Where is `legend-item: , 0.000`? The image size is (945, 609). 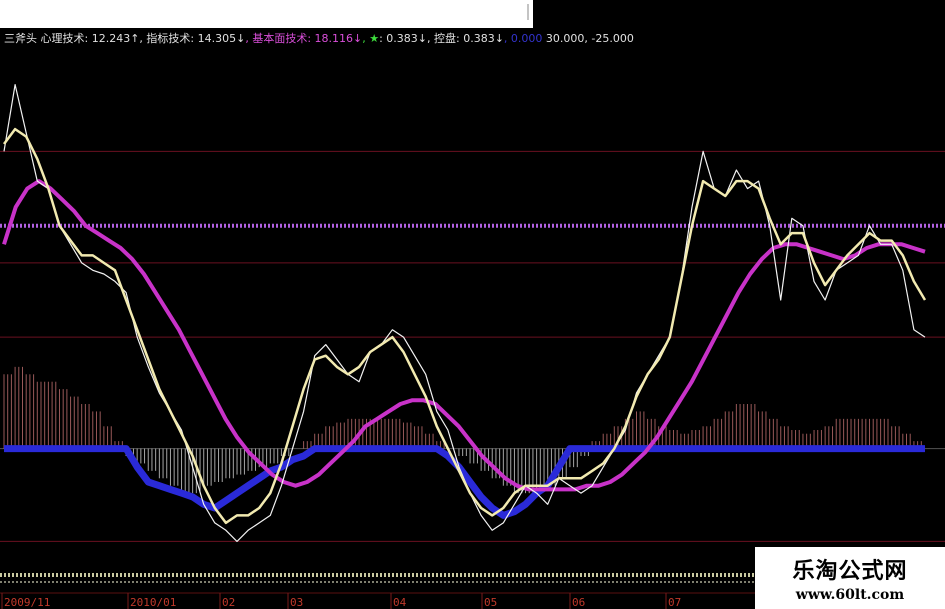 legend-item: , 0.000 is located at coordinates (523, 38).